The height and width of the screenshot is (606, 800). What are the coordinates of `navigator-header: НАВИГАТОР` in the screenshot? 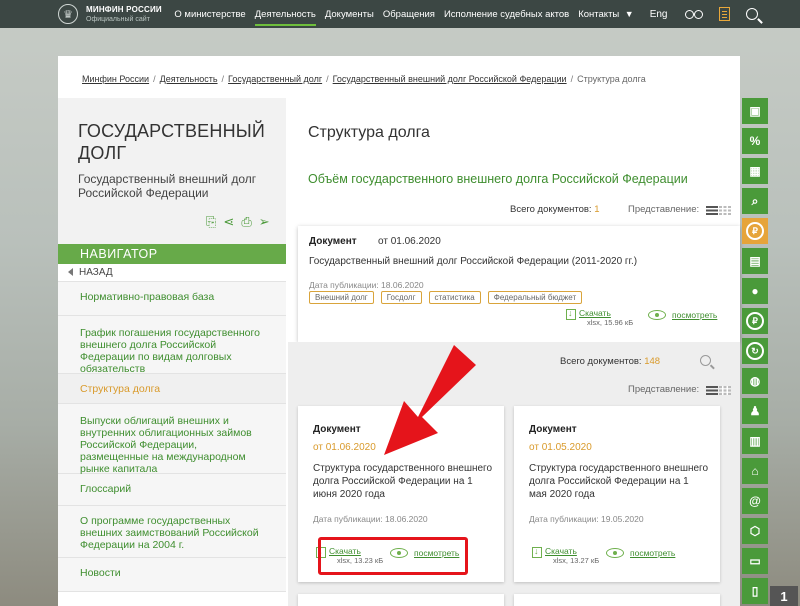 It's located at (172, 254).